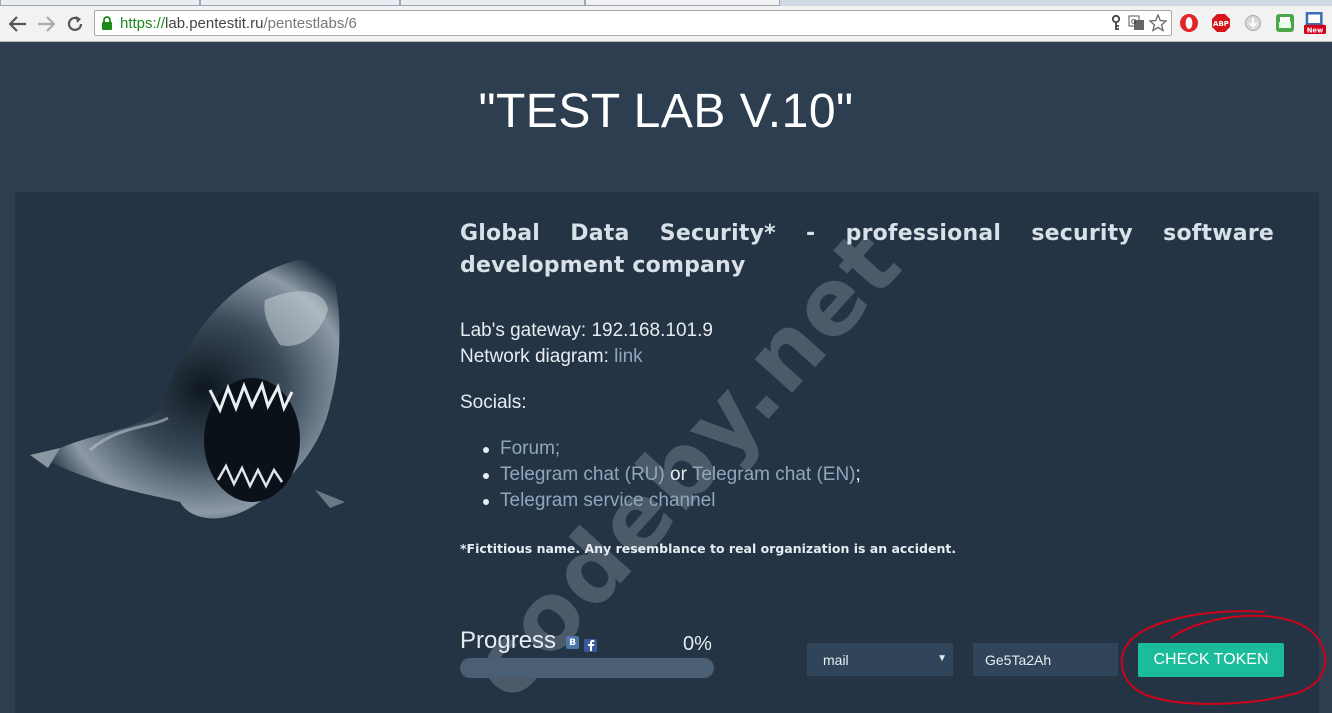  Describe the element at coordinates (1285, 23) in the screenshot. I see `print-icon` at that location.